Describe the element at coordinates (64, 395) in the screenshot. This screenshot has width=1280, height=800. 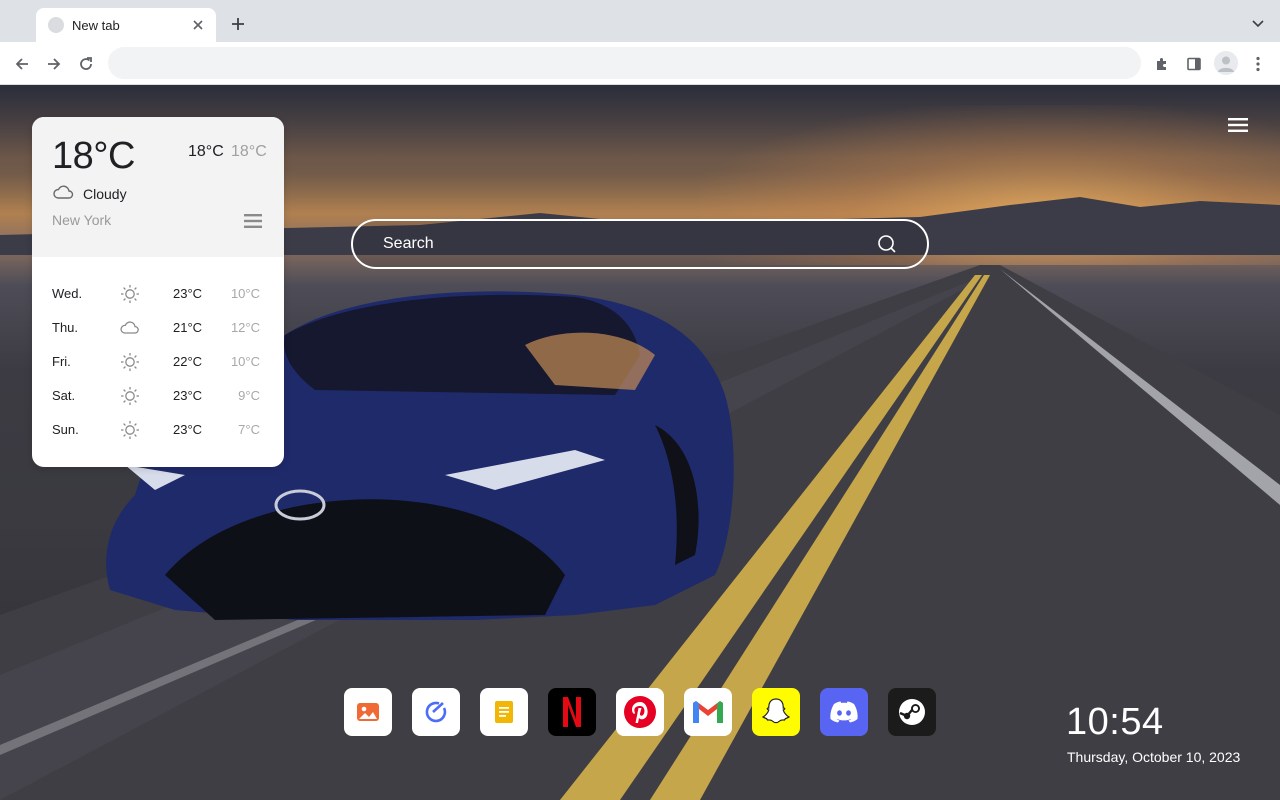
I see `forecast-day: Sat.` at that location.